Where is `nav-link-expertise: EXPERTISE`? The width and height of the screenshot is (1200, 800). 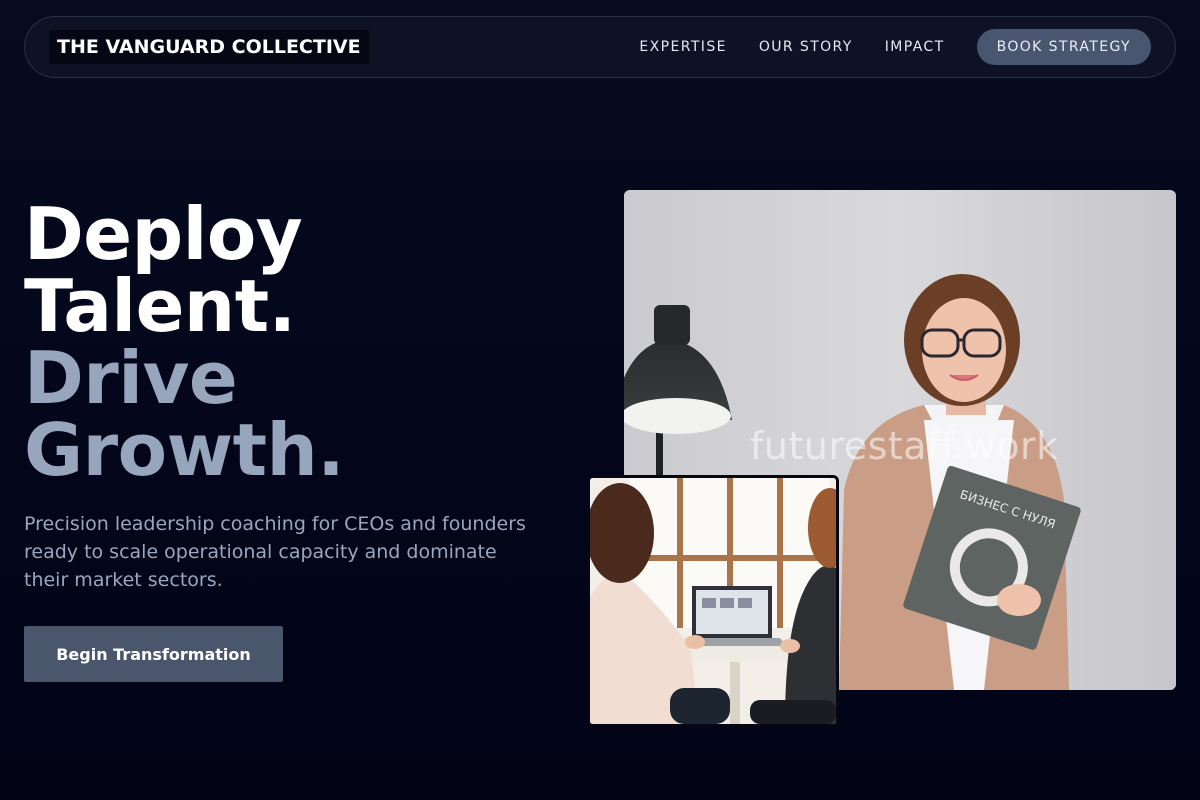
nav-link-expertise: EXPERTISE is located at coordinates (682, 47).